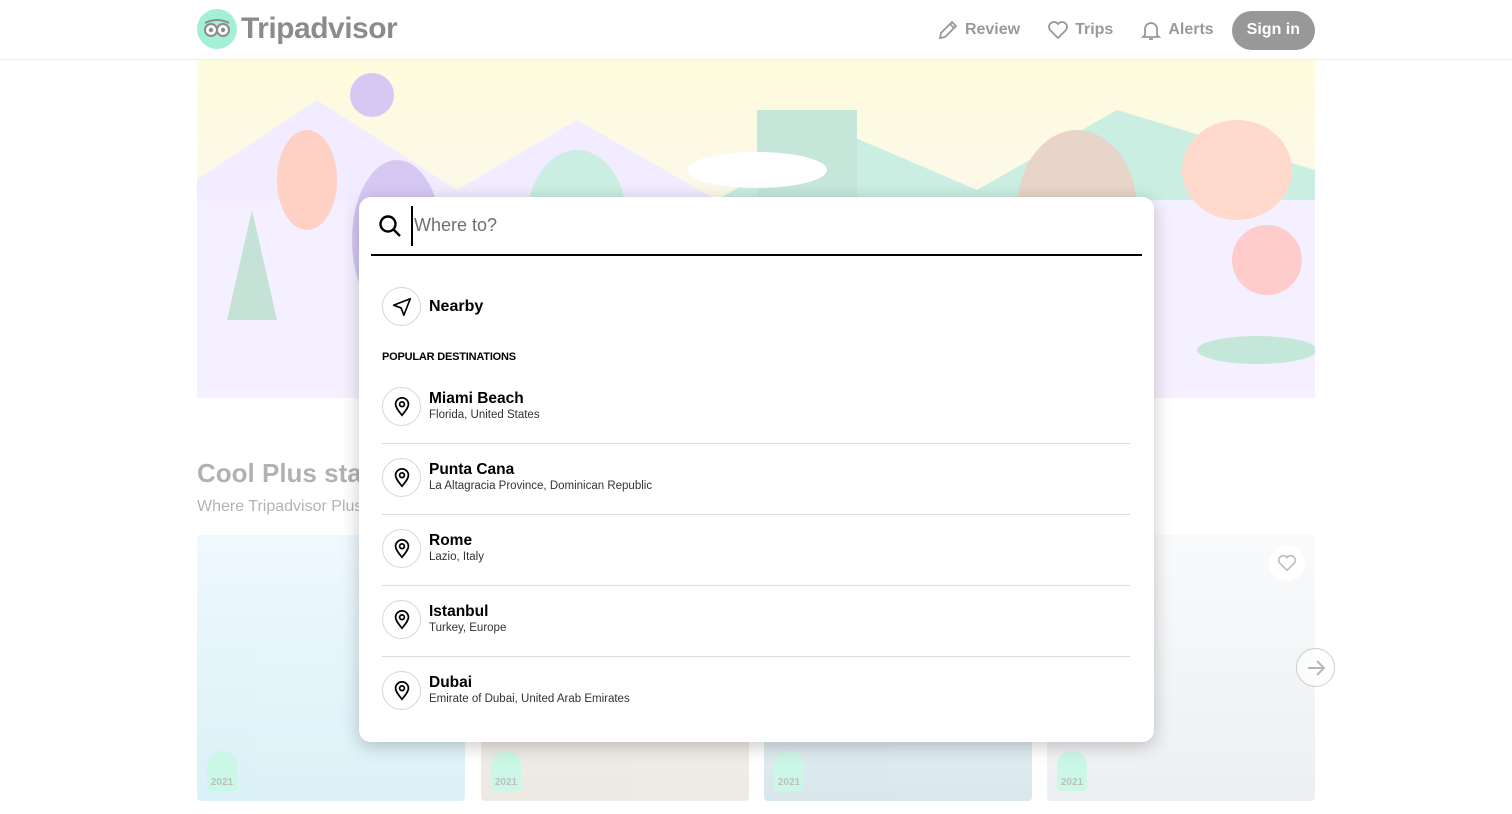  I want to click on logo-text: Tripadvisor, so click(319, 28).